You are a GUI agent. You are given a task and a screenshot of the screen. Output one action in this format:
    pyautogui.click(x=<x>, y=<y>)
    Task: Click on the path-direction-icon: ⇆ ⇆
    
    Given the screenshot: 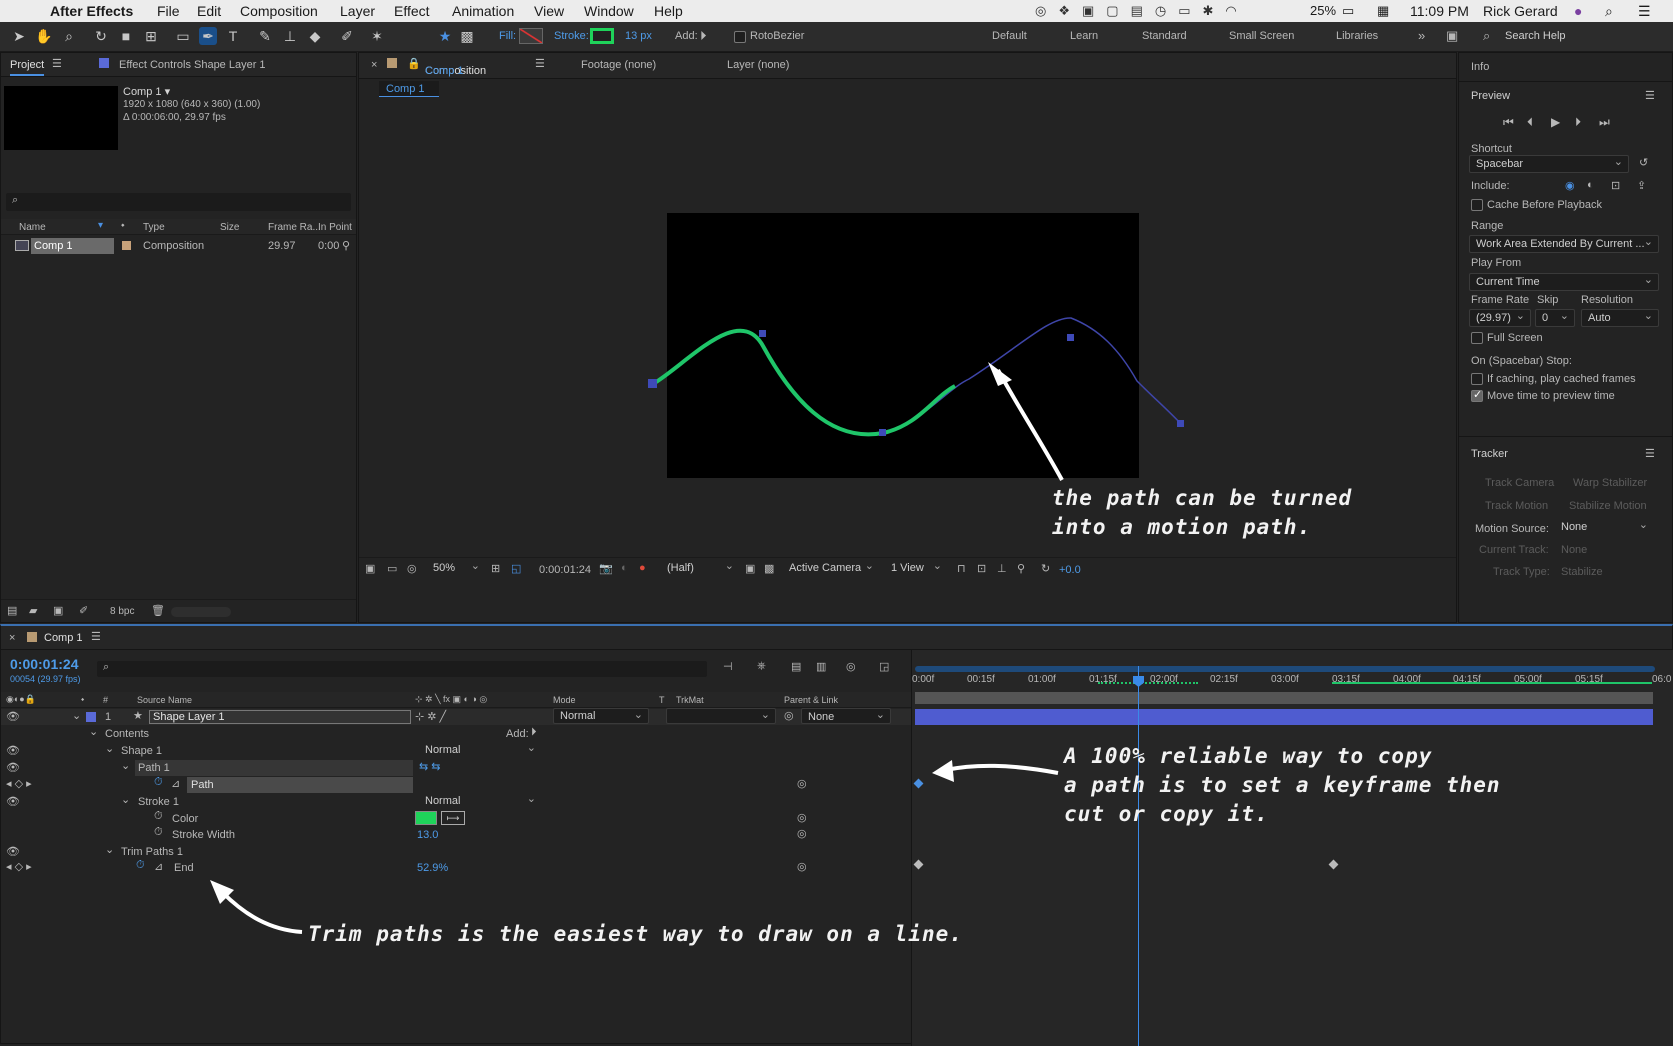 What is the action you would take?
    pyautogui.click(x=430, y=766)
    